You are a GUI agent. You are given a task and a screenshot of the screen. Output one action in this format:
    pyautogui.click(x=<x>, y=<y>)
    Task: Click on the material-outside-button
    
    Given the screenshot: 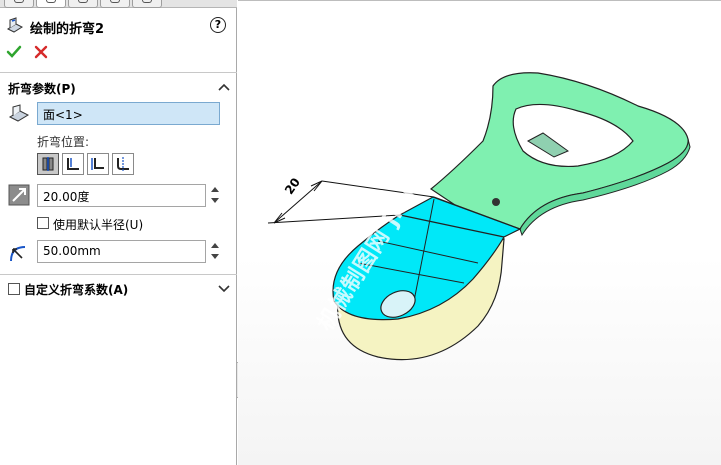 What is the action you would take?
    pyautogui.click(x=98, y=164)
    